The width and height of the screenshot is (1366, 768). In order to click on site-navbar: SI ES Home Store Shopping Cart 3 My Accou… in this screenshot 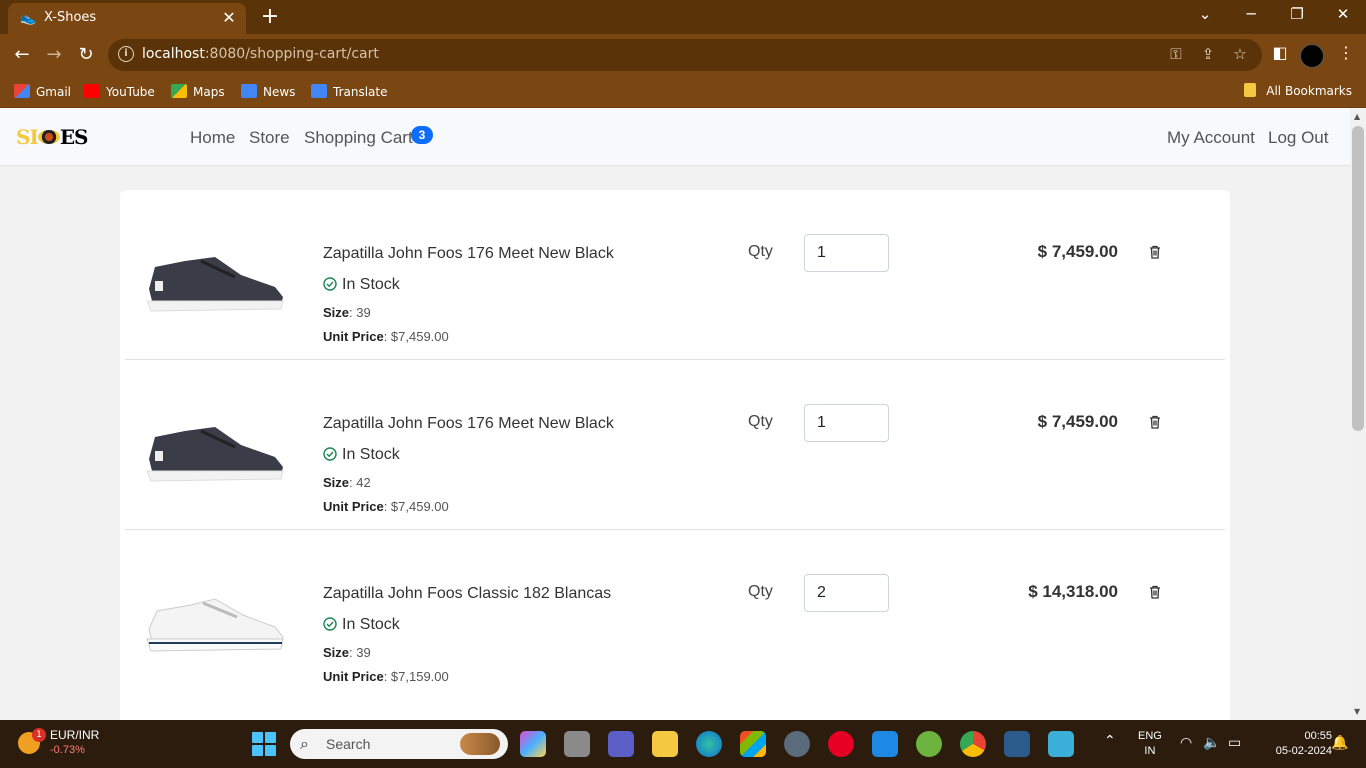, I will do `click(675, 137)`.